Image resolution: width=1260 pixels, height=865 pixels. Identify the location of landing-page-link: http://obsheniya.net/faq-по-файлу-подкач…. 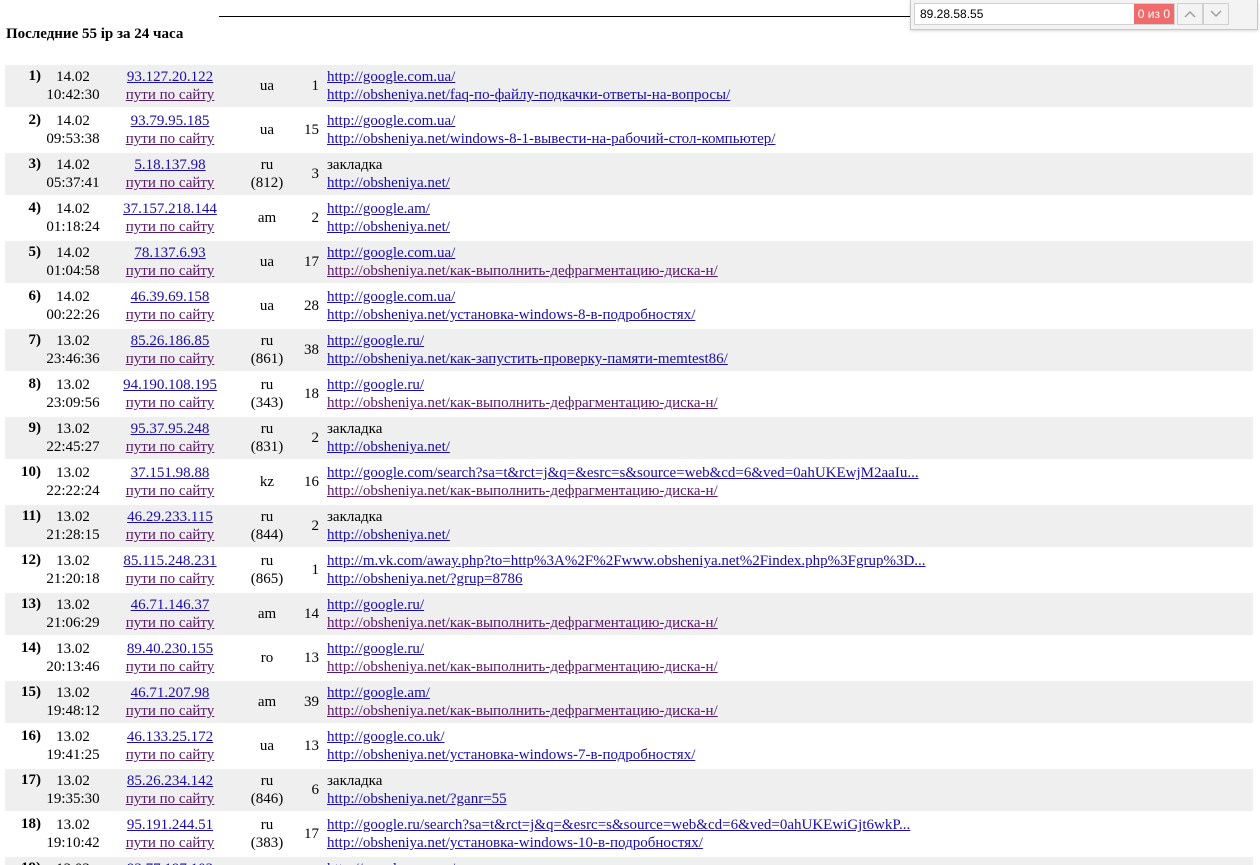
(528, 95).